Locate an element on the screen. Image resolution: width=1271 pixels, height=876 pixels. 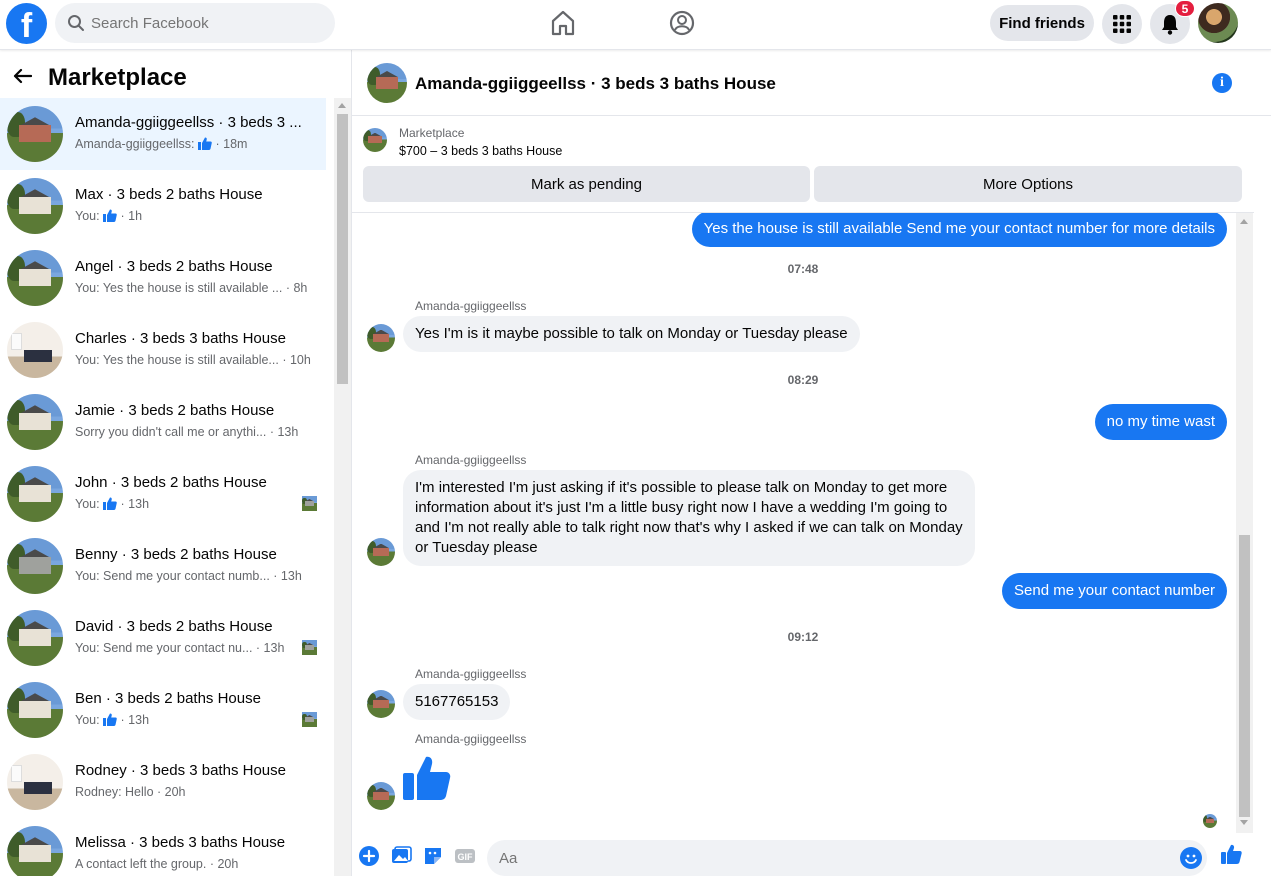
back-arrow-icon is located at coordinates (22, 76).